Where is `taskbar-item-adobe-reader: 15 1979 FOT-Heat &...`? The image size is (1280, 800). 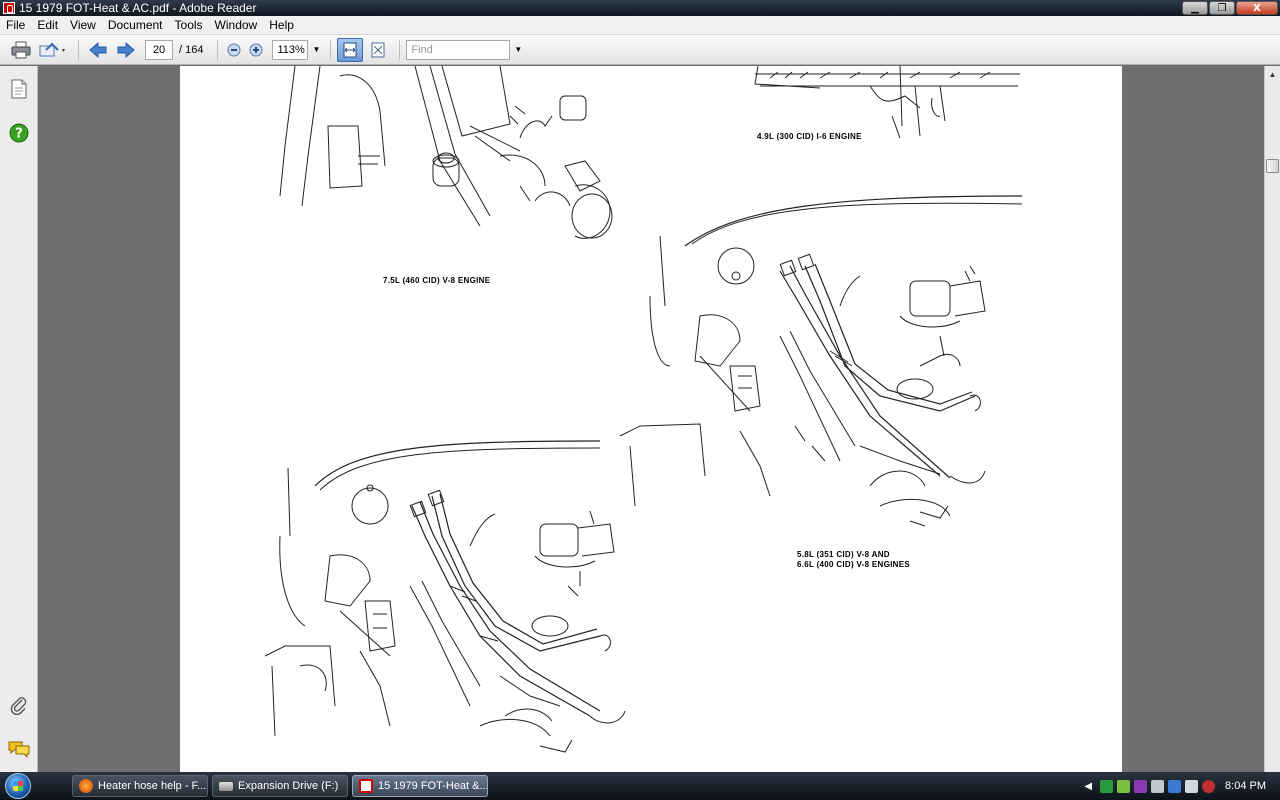
taskbar-item-adobe-reader: 15 1979 FOT-Heat &... is located at coordinates (420, 786).